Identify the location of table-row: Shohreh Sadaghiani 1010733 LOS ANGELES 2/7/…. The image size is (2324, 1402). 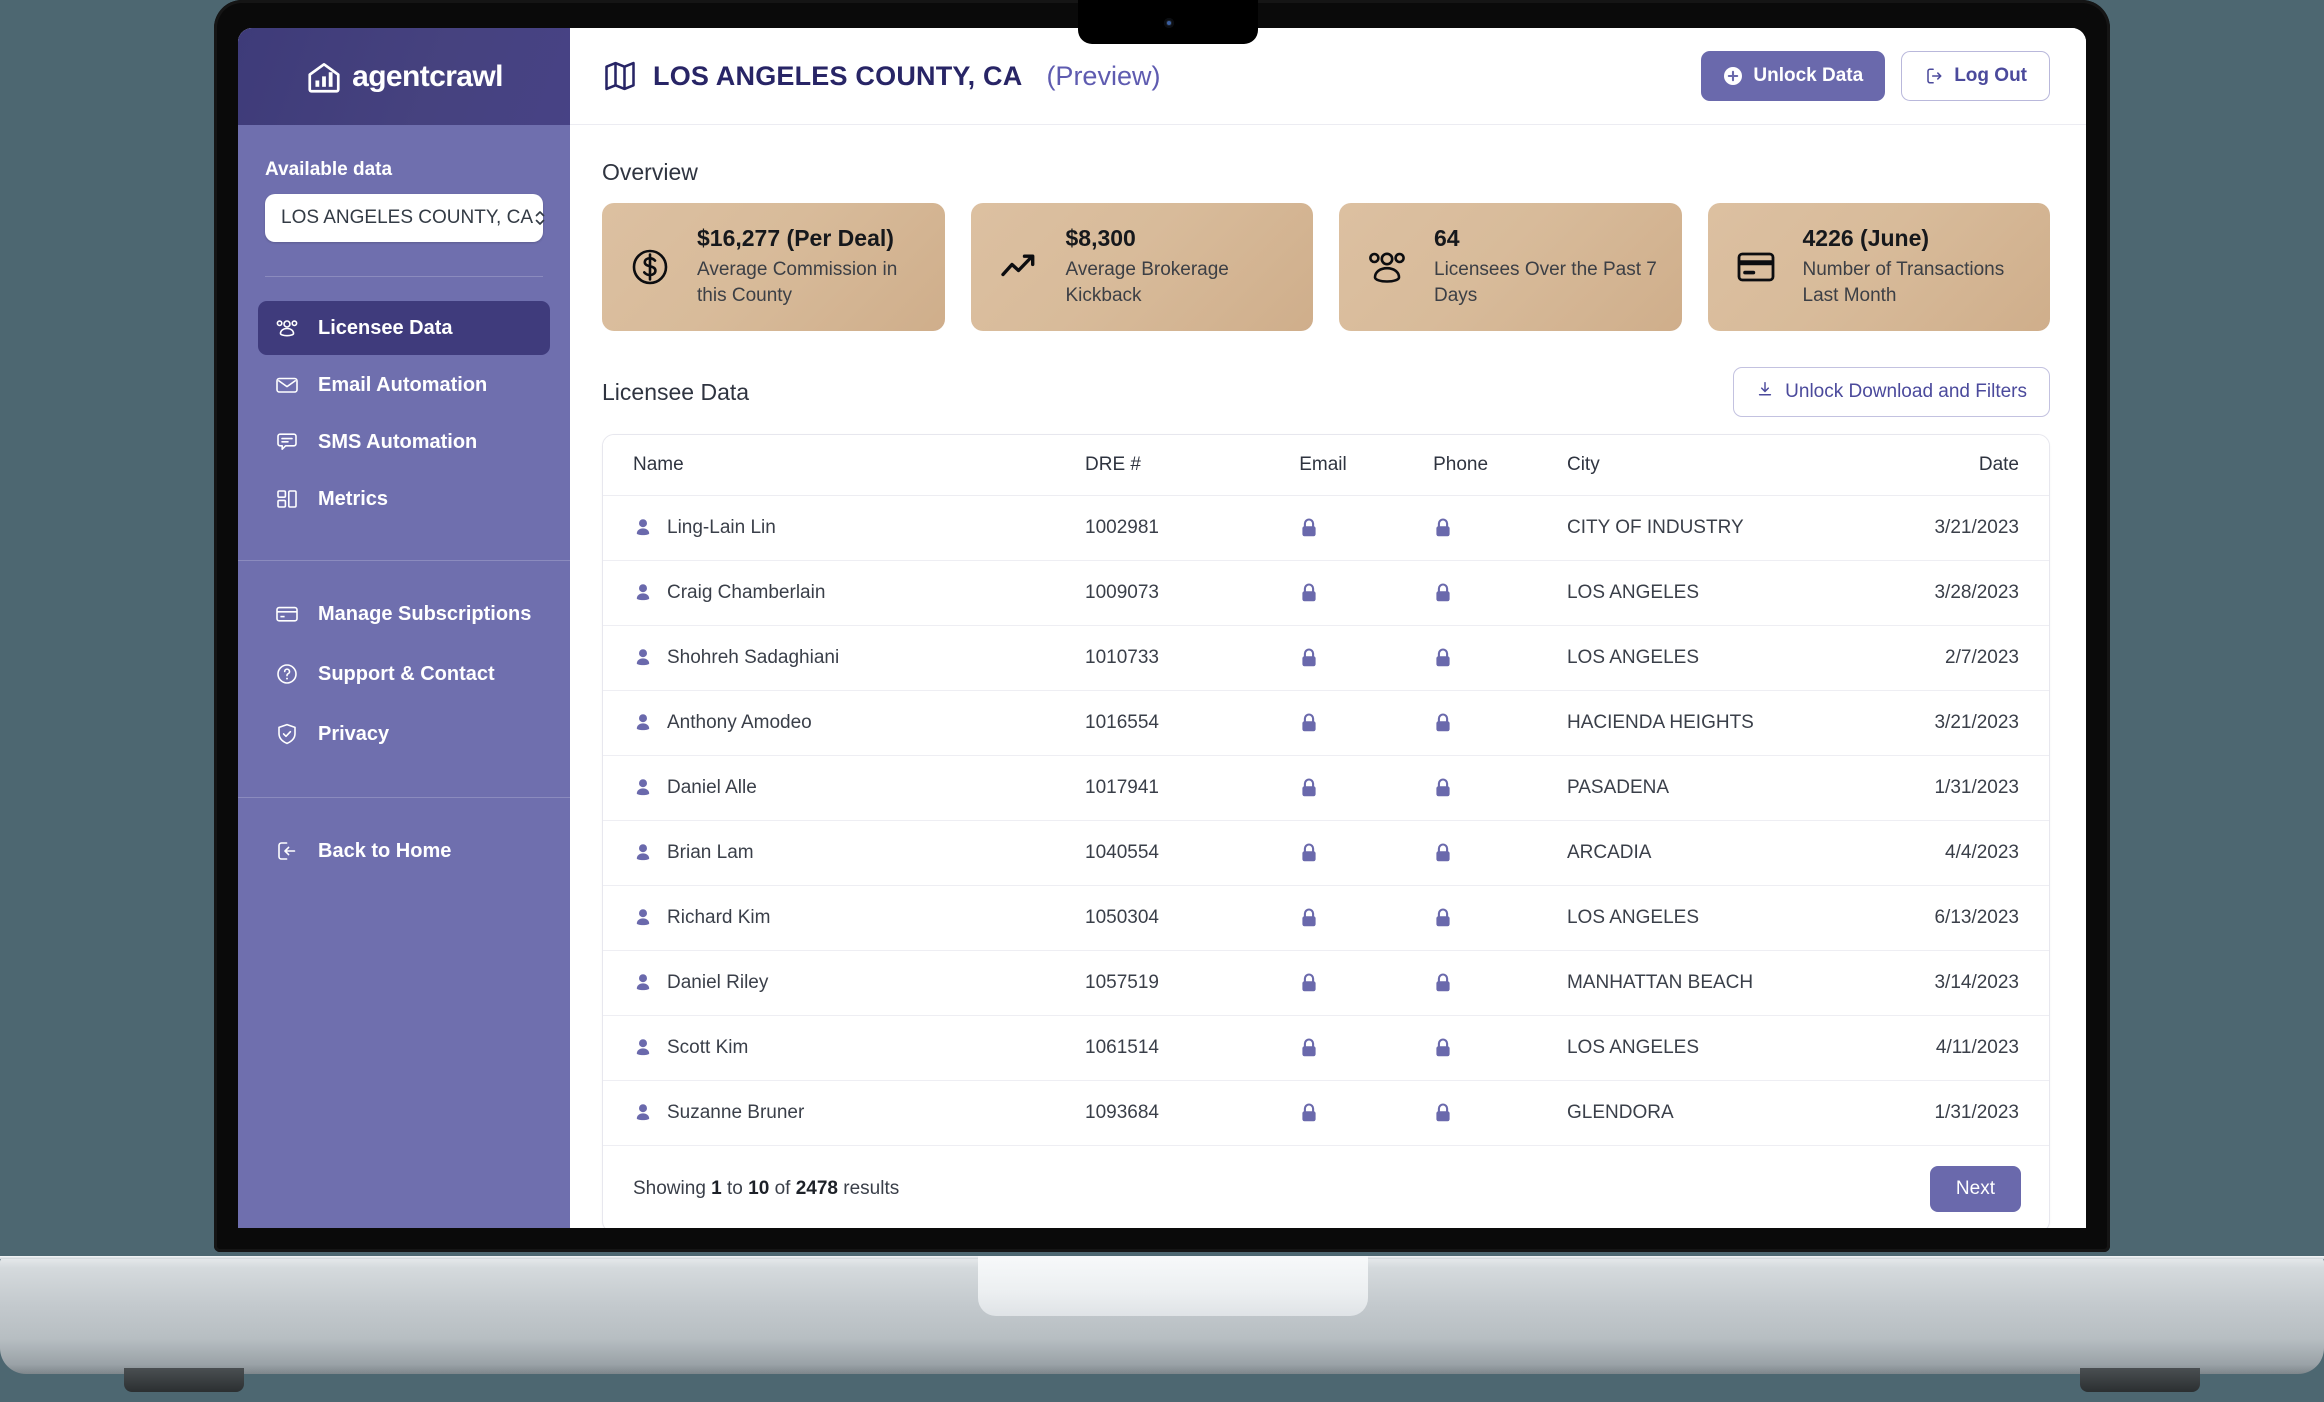
(1326, 658).